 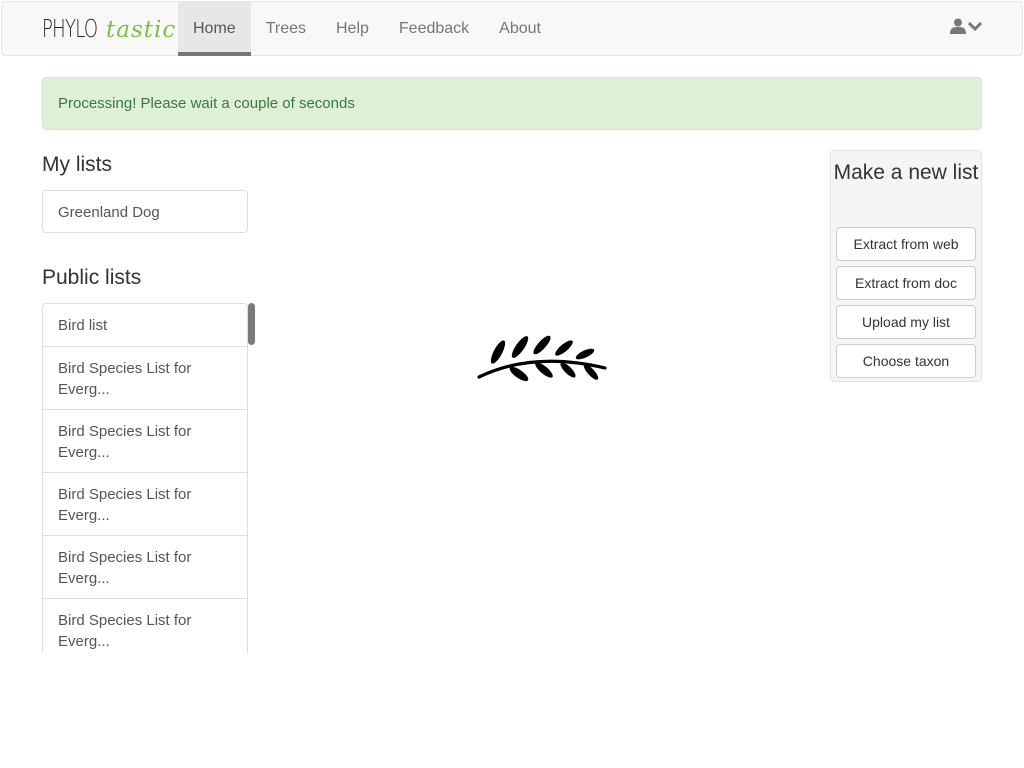 What do you see at coordinates (906, 283) in the screenshot?
I see `extract-from-doc-button: Extract from doc` at bounding box center [906, 283].